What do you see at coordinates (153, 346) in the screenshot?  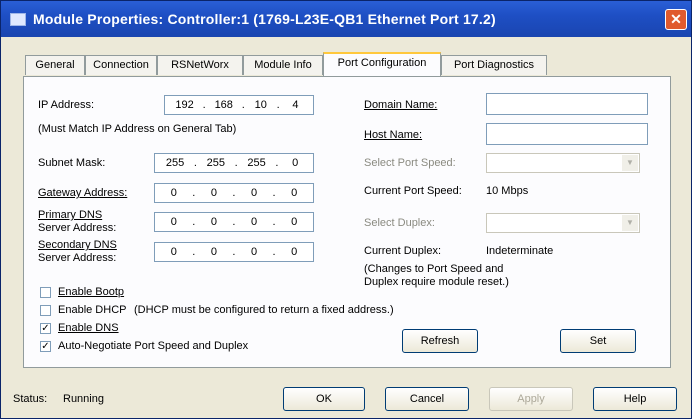 I see `auto-negotiate-label: Auto-Negotiate Port Speed and Duplex` at bounding box center [153, 346].